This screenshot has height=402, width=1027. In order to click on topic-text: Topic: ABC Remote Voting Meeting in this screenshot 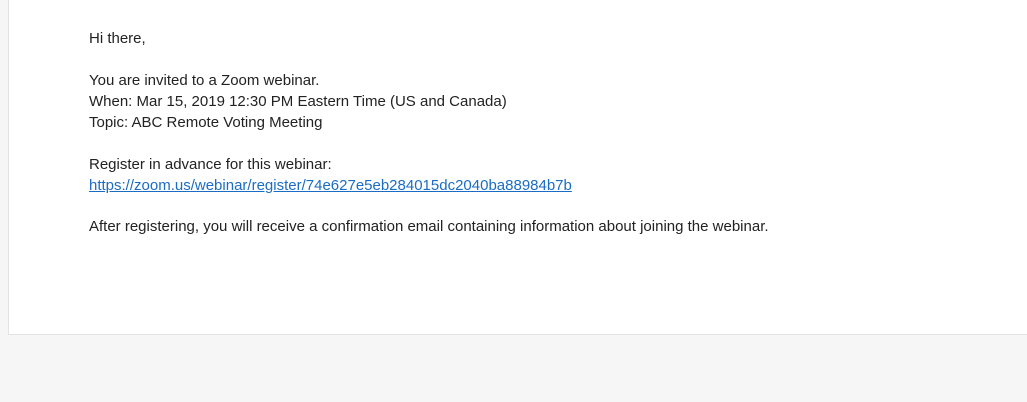, I will do `click(206, 122)`.